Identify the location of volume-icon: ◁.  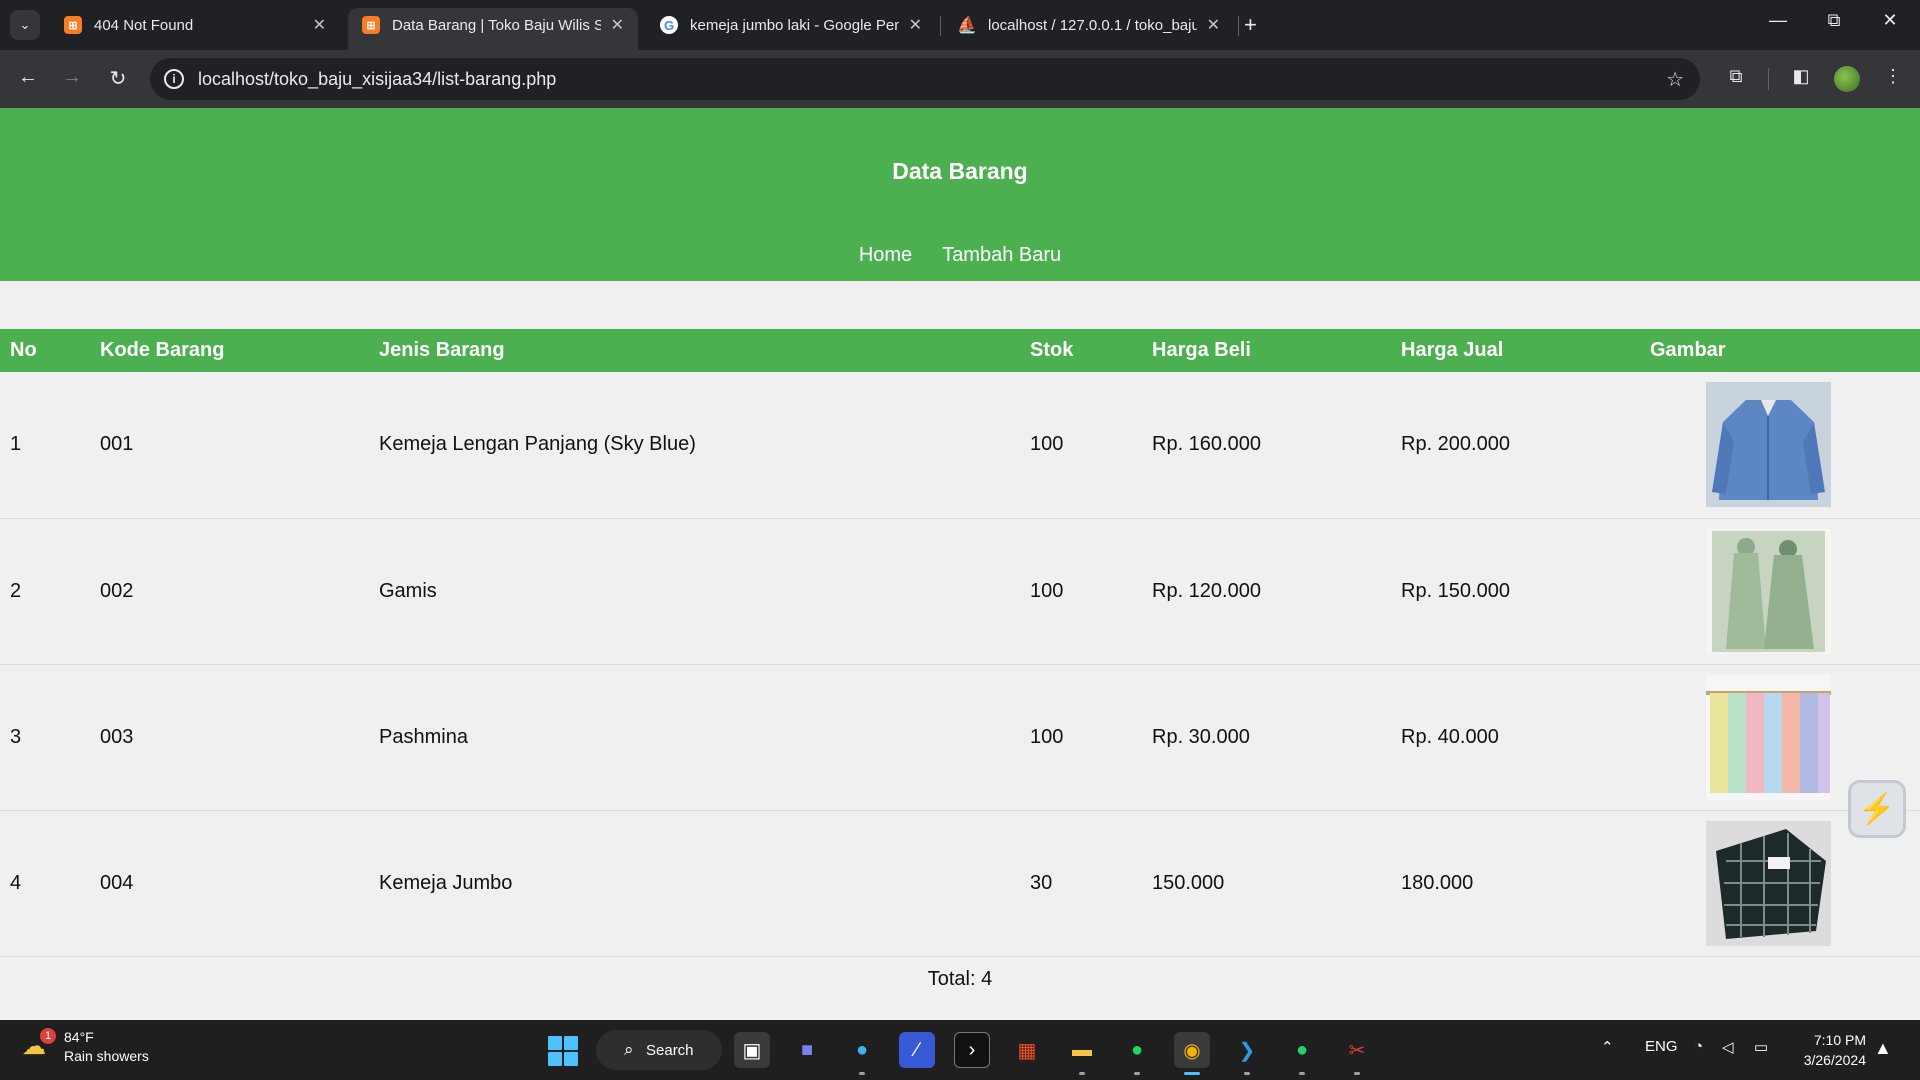
(1728, 1047).